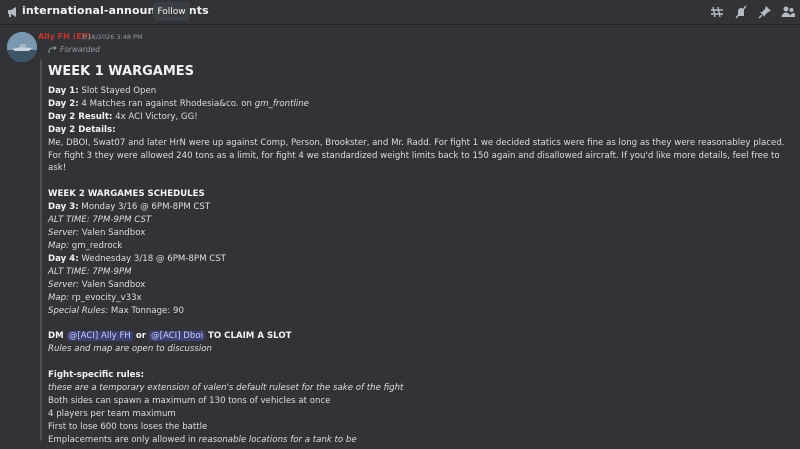 Image resolution: width=800 pixels, height=449 pixels. What do you see at coordinates (59, 245) in the screenshot?
I see `day3-map-label: Map:` at bounding box center [59, 245].